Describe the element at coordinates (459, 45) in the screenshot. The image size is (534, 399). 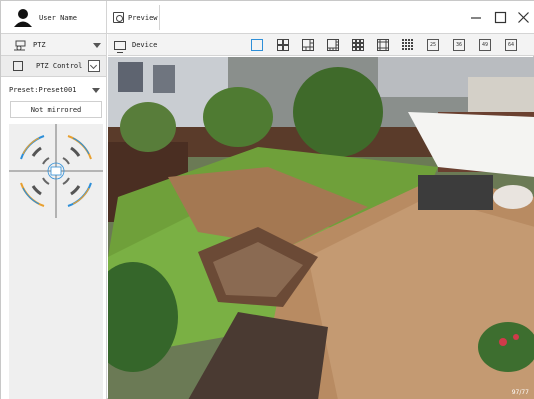
I see `layout-36-button: 36` at that location.